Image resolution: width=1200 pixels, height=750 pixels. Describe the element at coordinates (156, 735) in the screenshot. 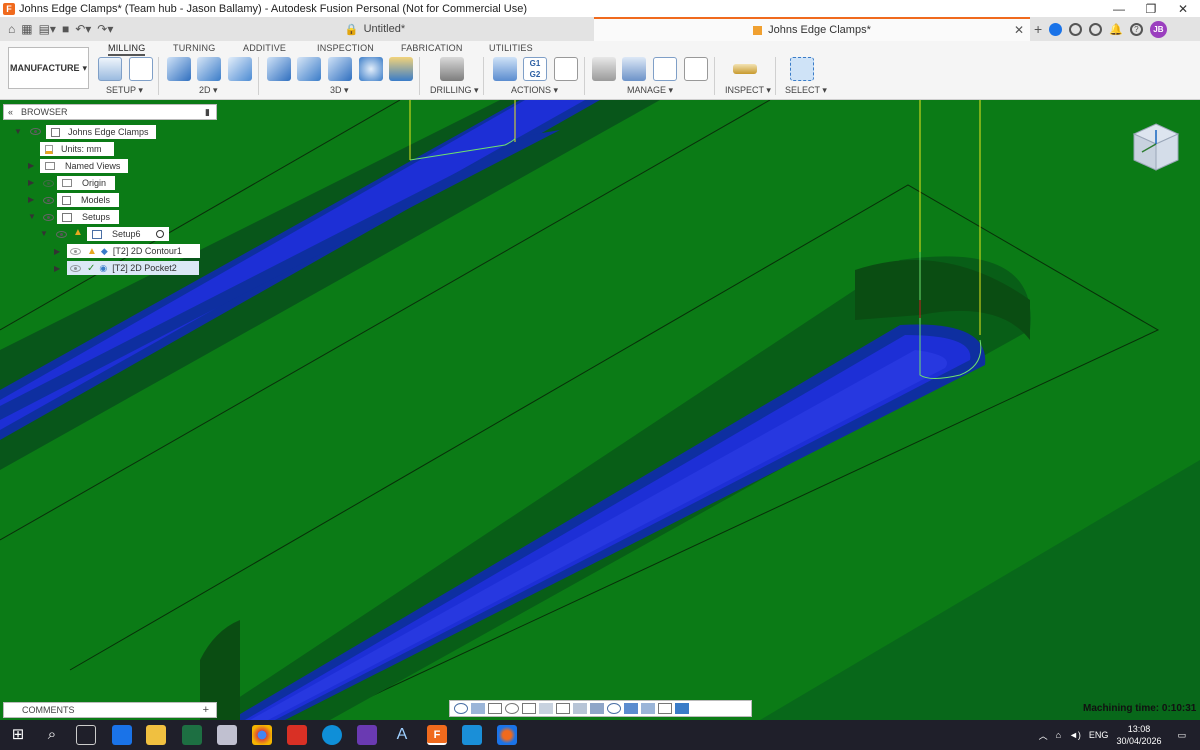

I see `file-explorer-icon` at that location.